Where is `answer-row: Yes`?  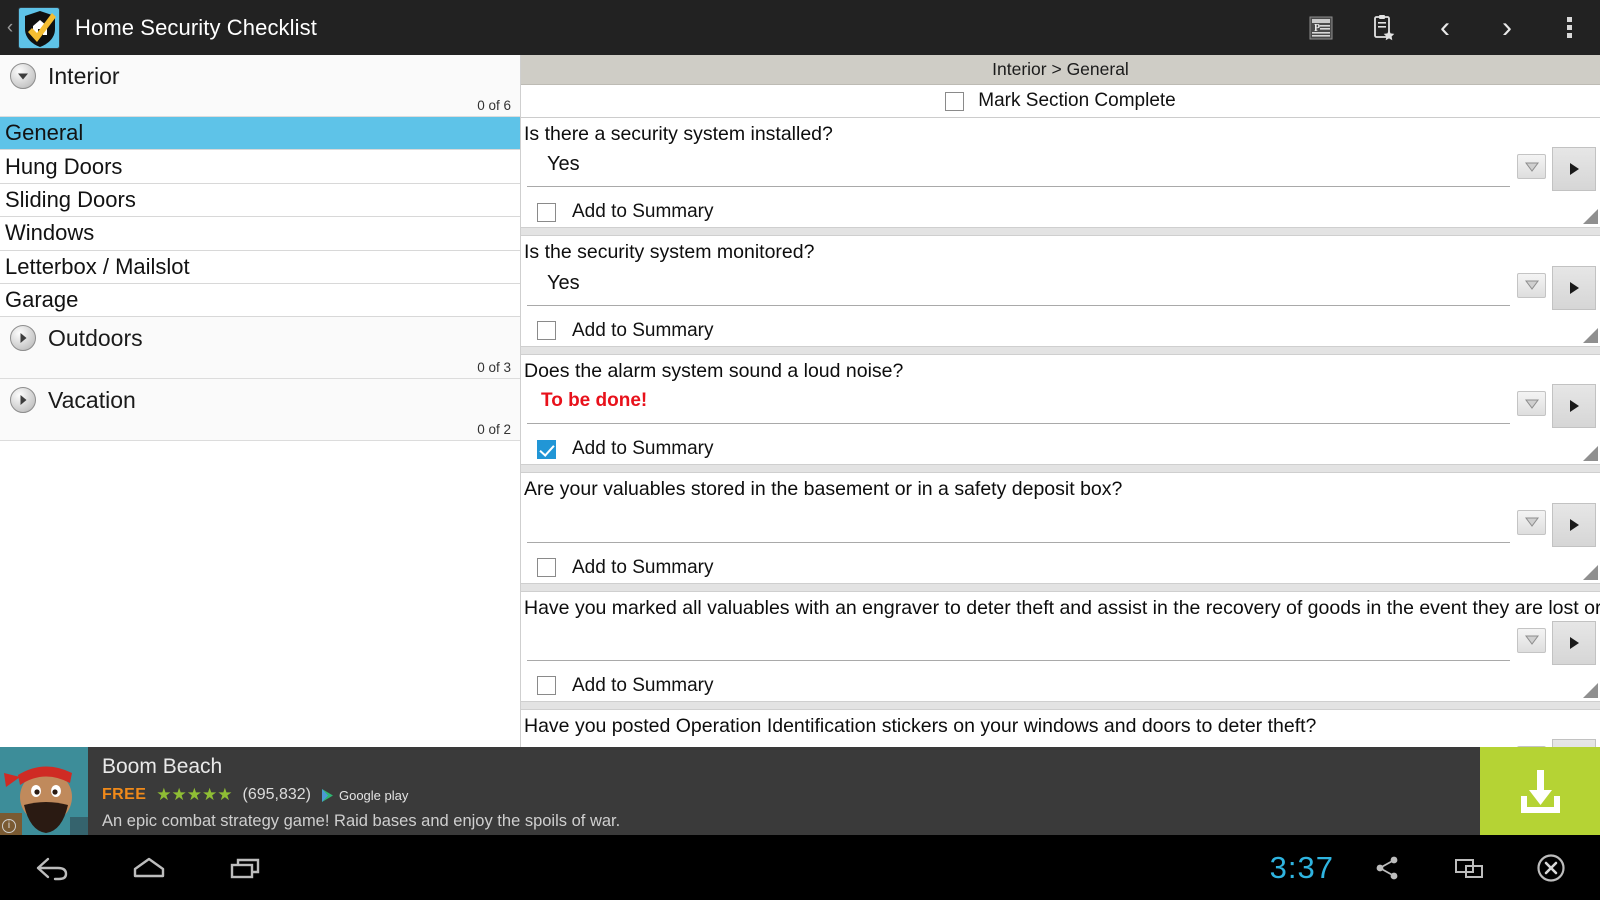
answer-row: Yes is located at coordinates (1060, 169).